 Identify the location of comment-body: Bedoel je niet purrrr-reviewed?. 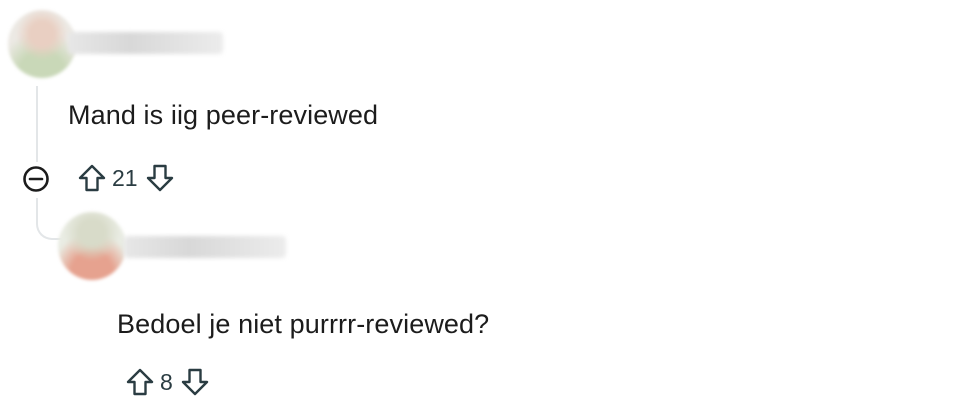
(303, 324).